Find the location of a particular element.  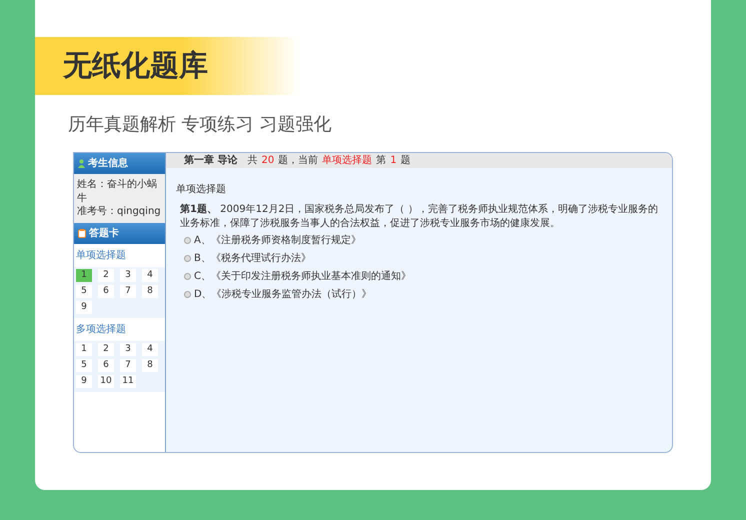

option-text: B、《税务代理试行办法》 is located at coordinates (252, 259).